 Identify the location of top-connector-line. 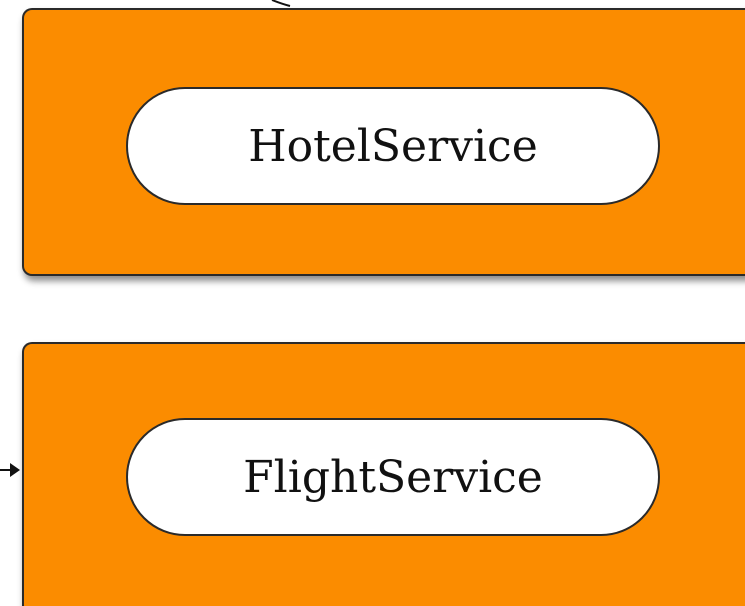
(281, 3).